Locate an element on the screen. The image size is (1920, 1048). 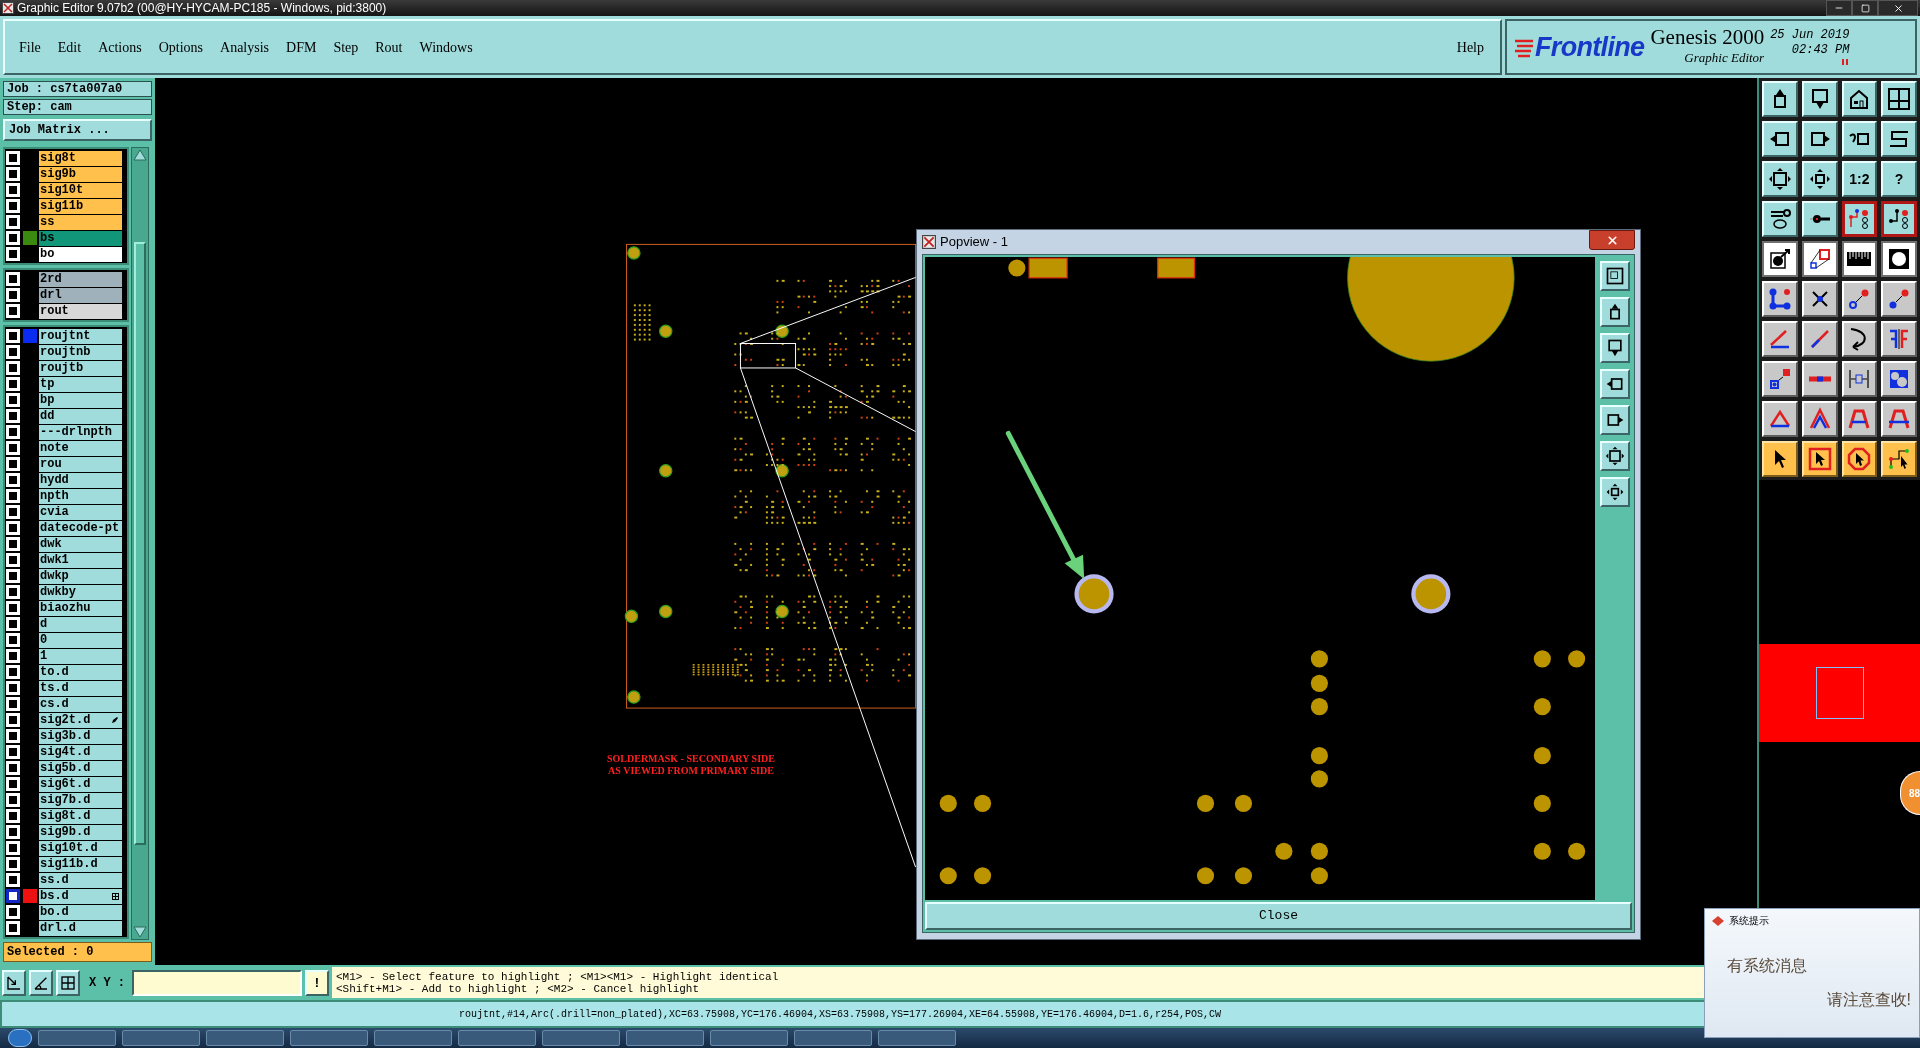
scroll-thumb is located at coordinates (140, 543).